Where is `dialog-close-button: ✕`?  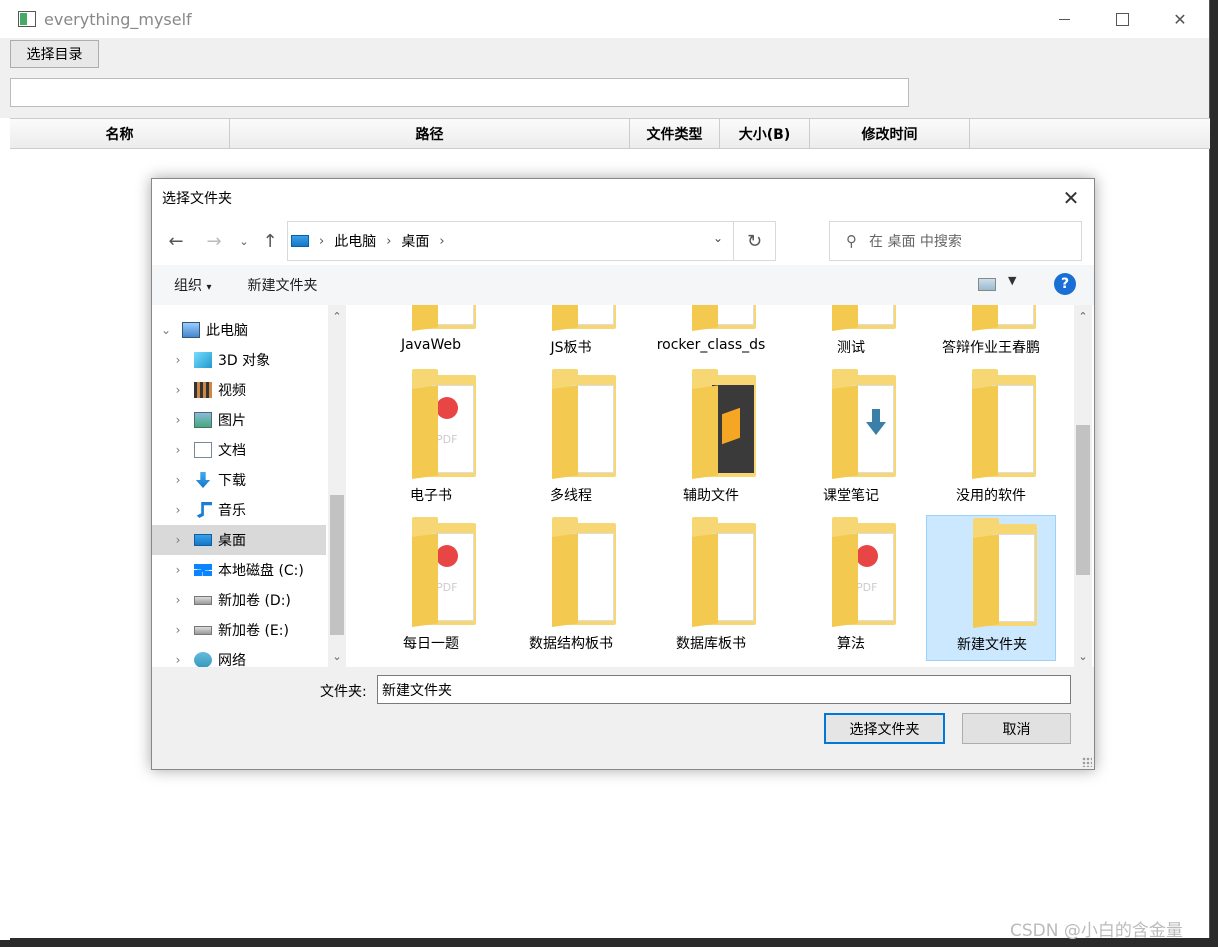 dialog-close-button: ✕ is located at coordinates (1071, 198).